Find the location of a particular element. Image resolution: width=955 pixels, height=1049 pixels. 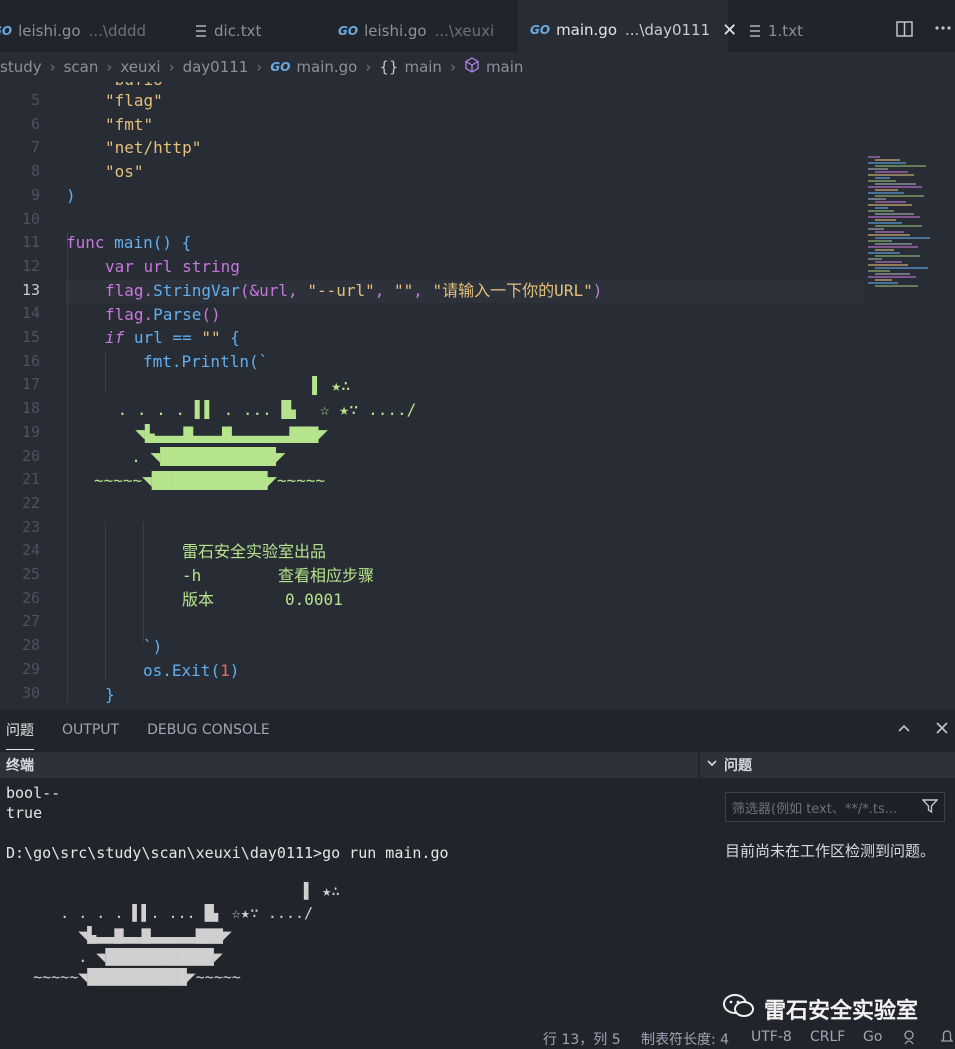

info-help-value: 查看相应步骤 is located at coordinates (326, 575).